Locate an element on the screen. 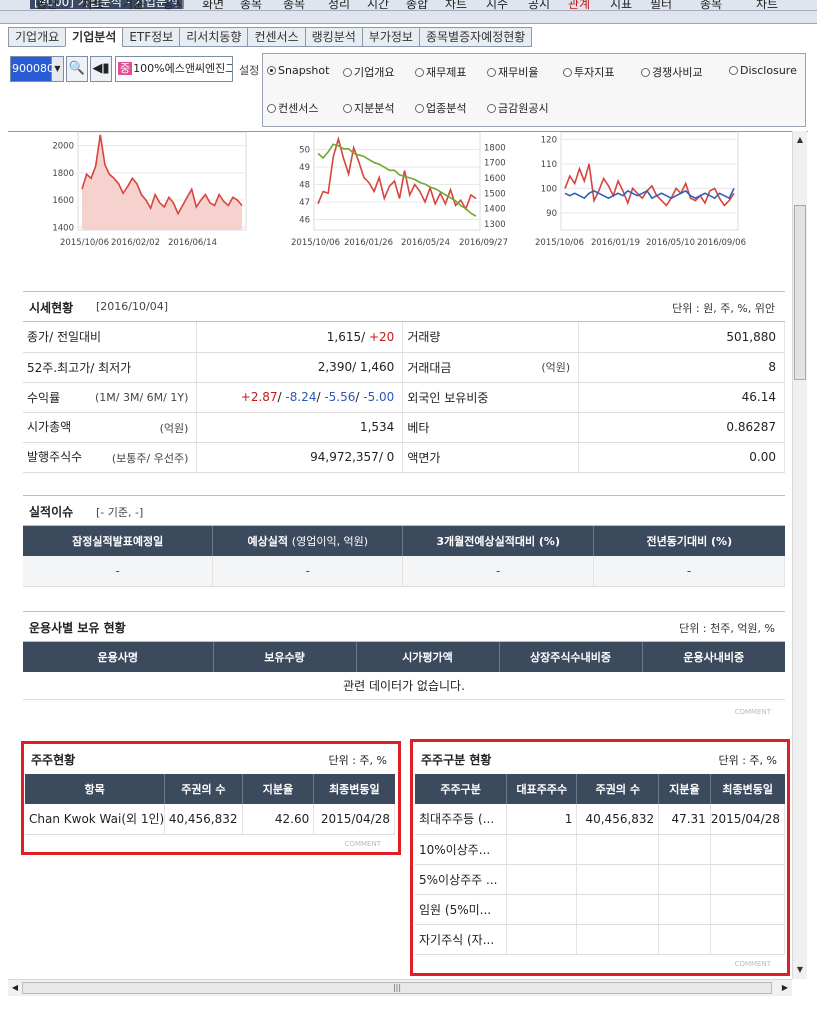 The image size is (817, 1011). horizontal-scrollbar: ◀ ||| ▶ is located at coordinates (400, 987).